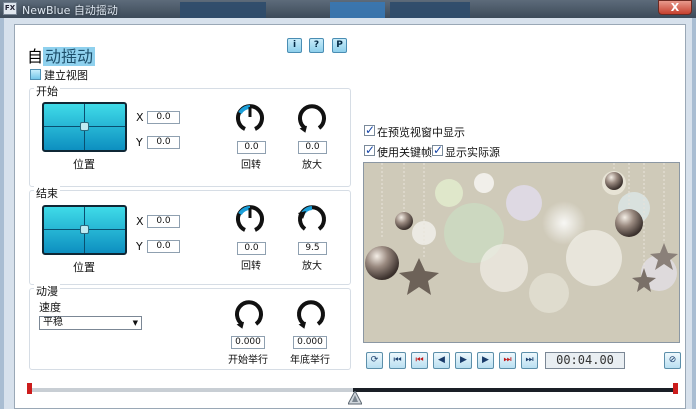  I want to click on end-hold-knob, so click(311, 315).